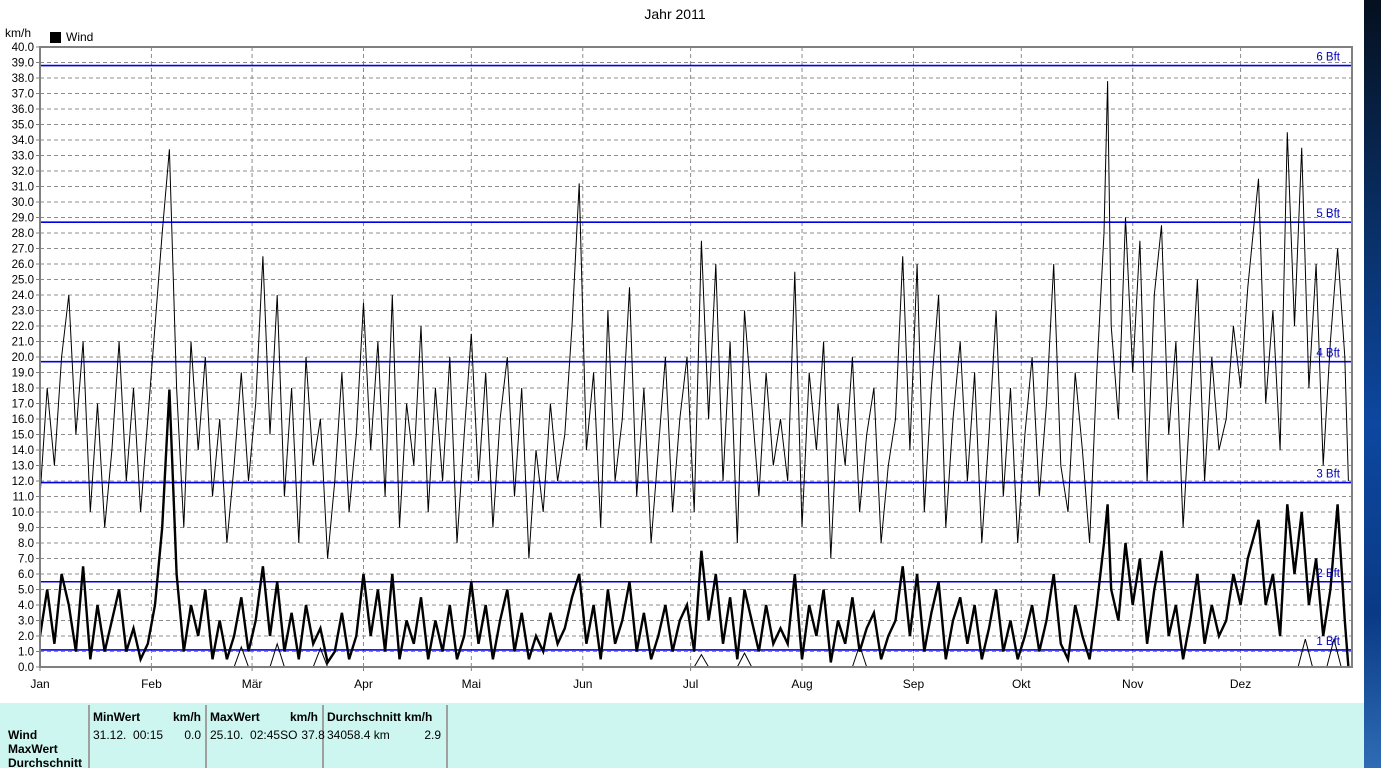 The width and height of the screenshot is (1381, 768). I want to click on y-tick-label: 23.0, so click(23, 312).